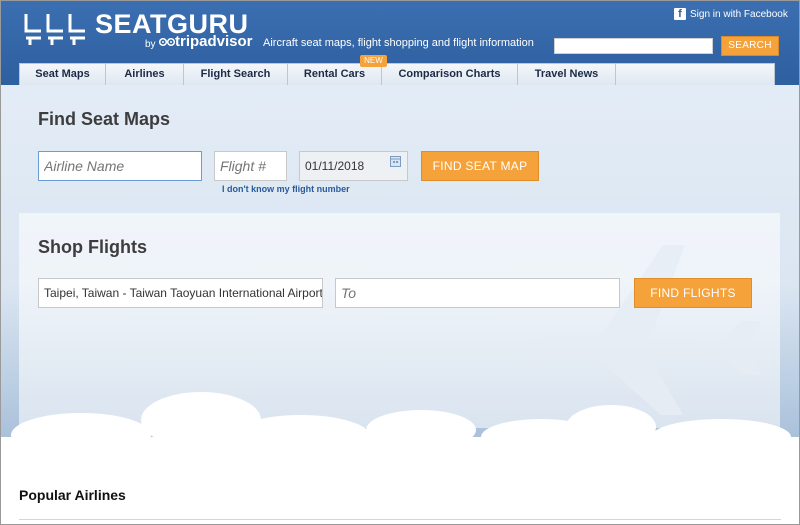  Describe the element at coordinates (236, 74) in the screenshot. I see `nav-tab-flight-search: Flight Search` at that location.